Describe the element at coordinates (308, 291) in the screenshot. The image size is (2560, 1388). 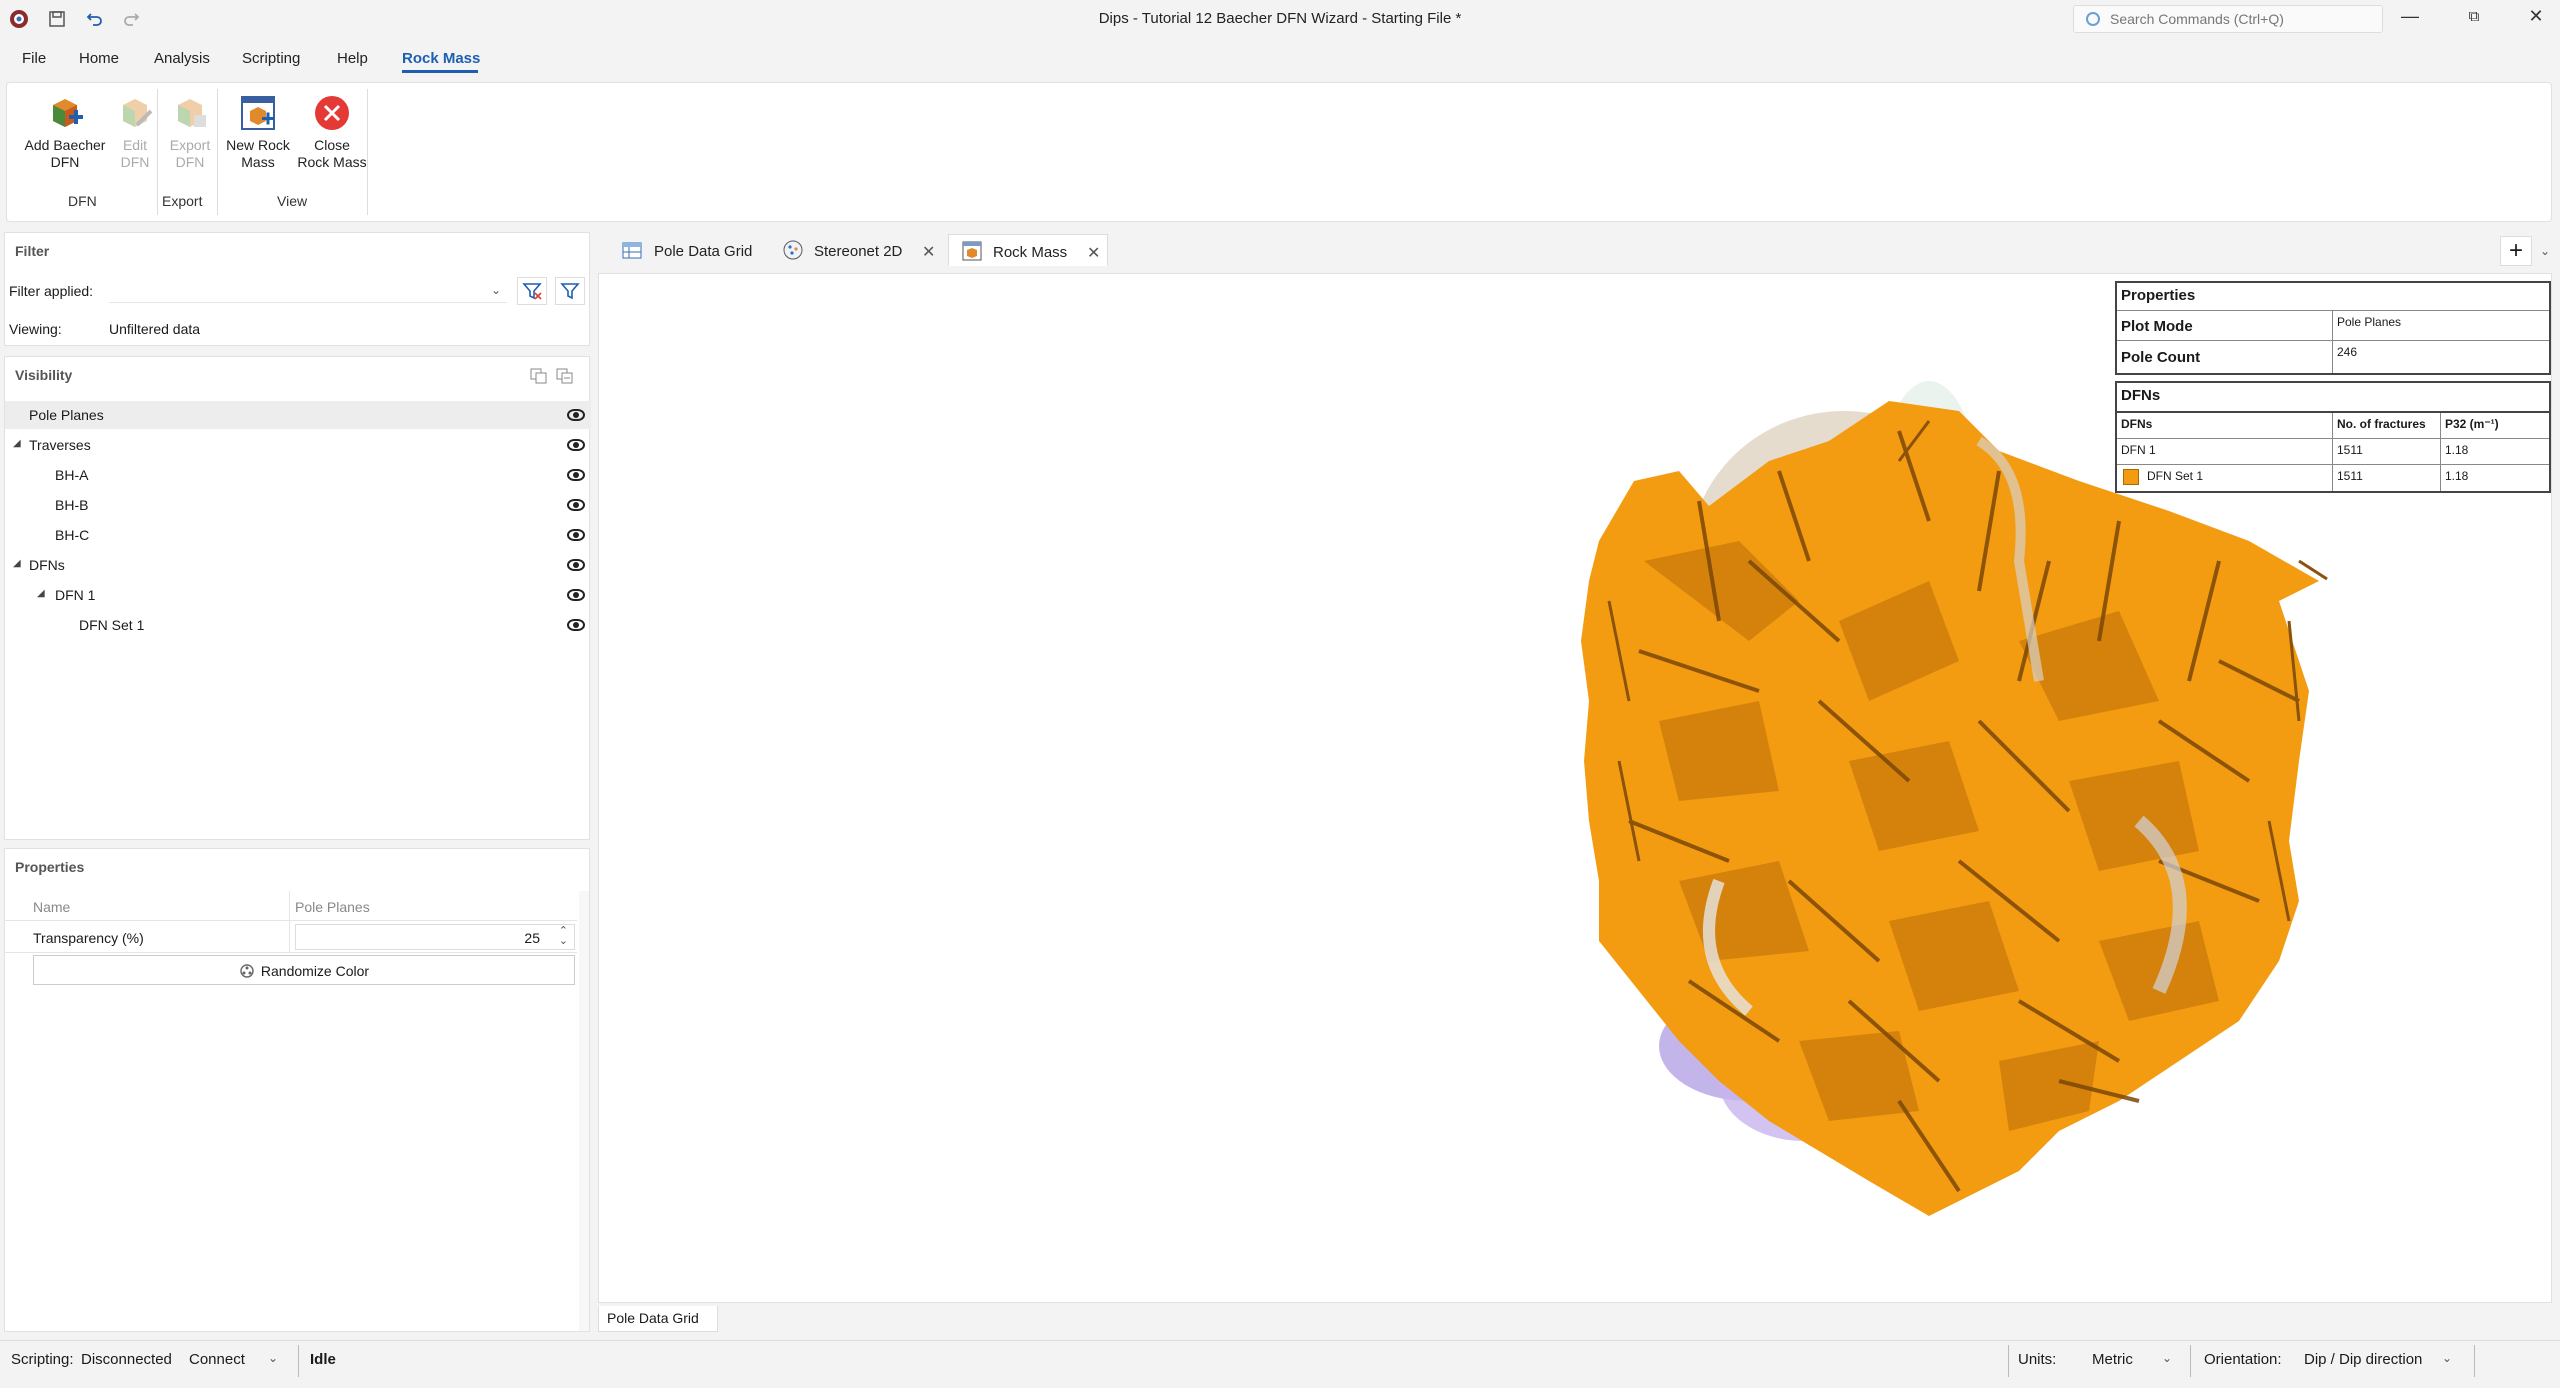
I see `filter-dropdown: ⌄` at that location.